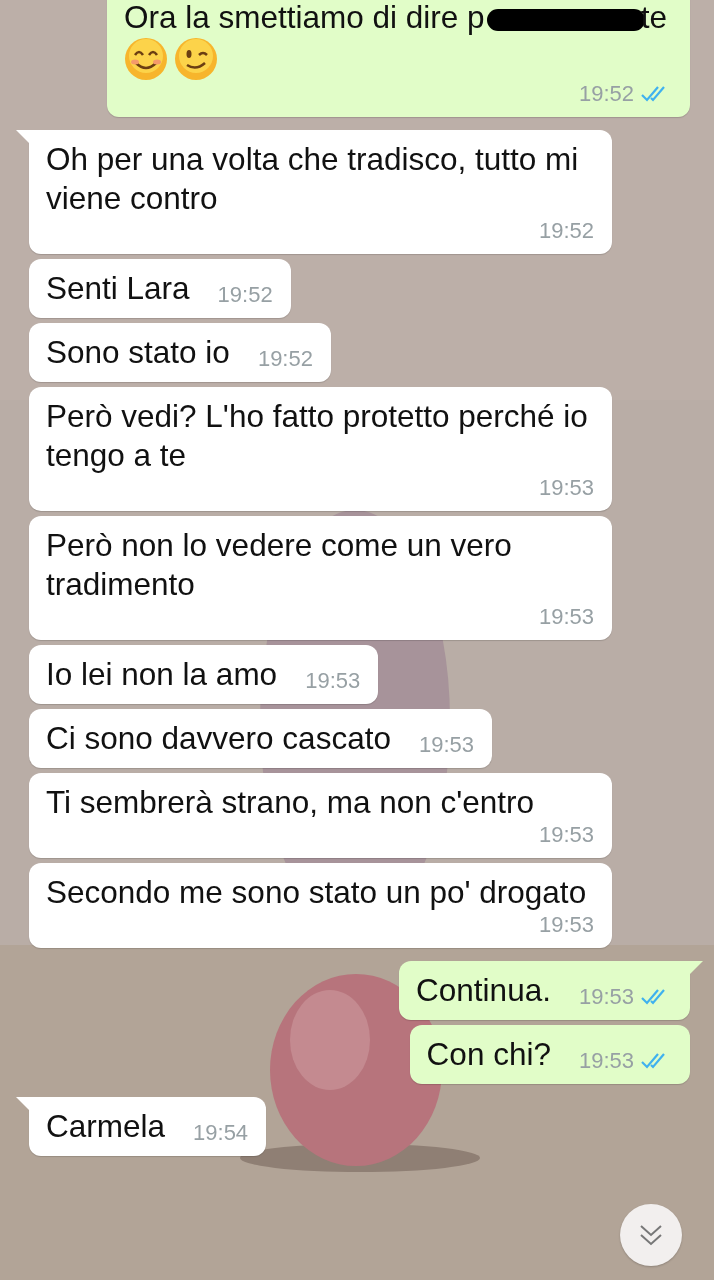 The width and height of the screenshot is (714, 1280). Describe the element at coordinates (279, 564) in the screenshot. I see `message-text: Però non lo vedere come un vero tradimento` at that location.